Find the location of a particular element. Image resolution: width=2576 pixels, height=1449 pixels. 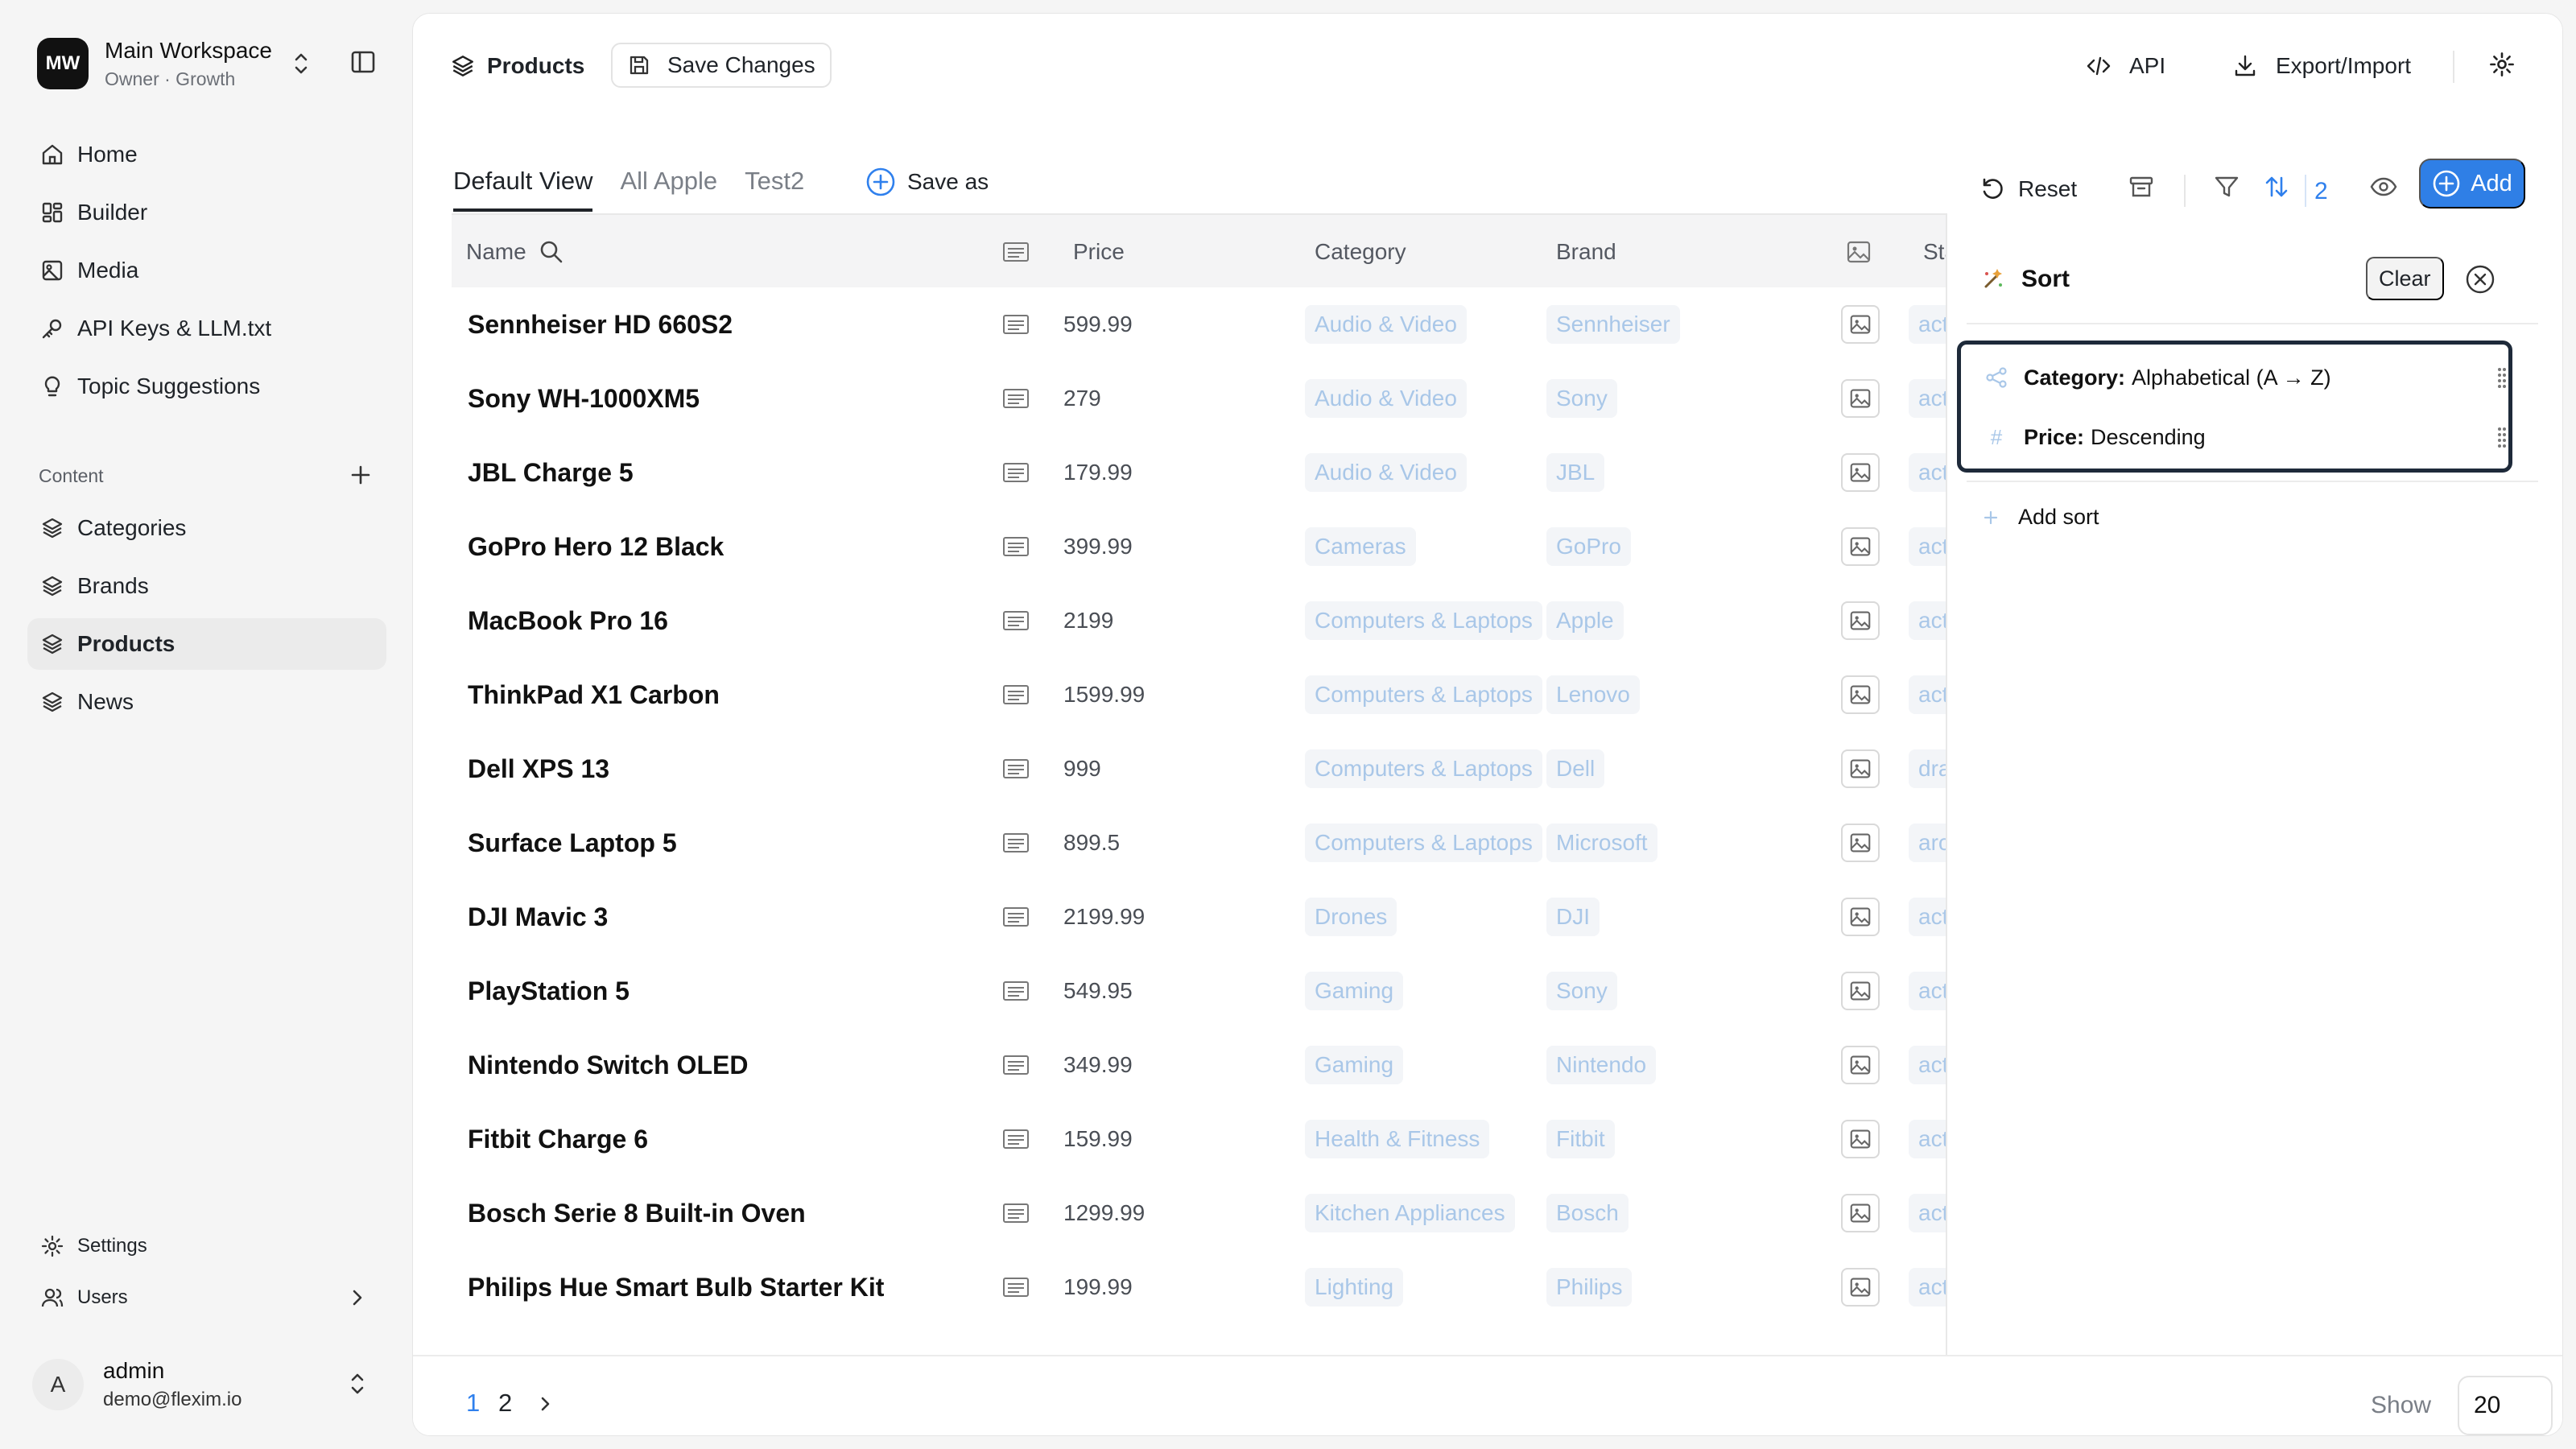

sort-rule-category: Category: Alphabetical (A → Z) is located at coordinates (2243, 377).